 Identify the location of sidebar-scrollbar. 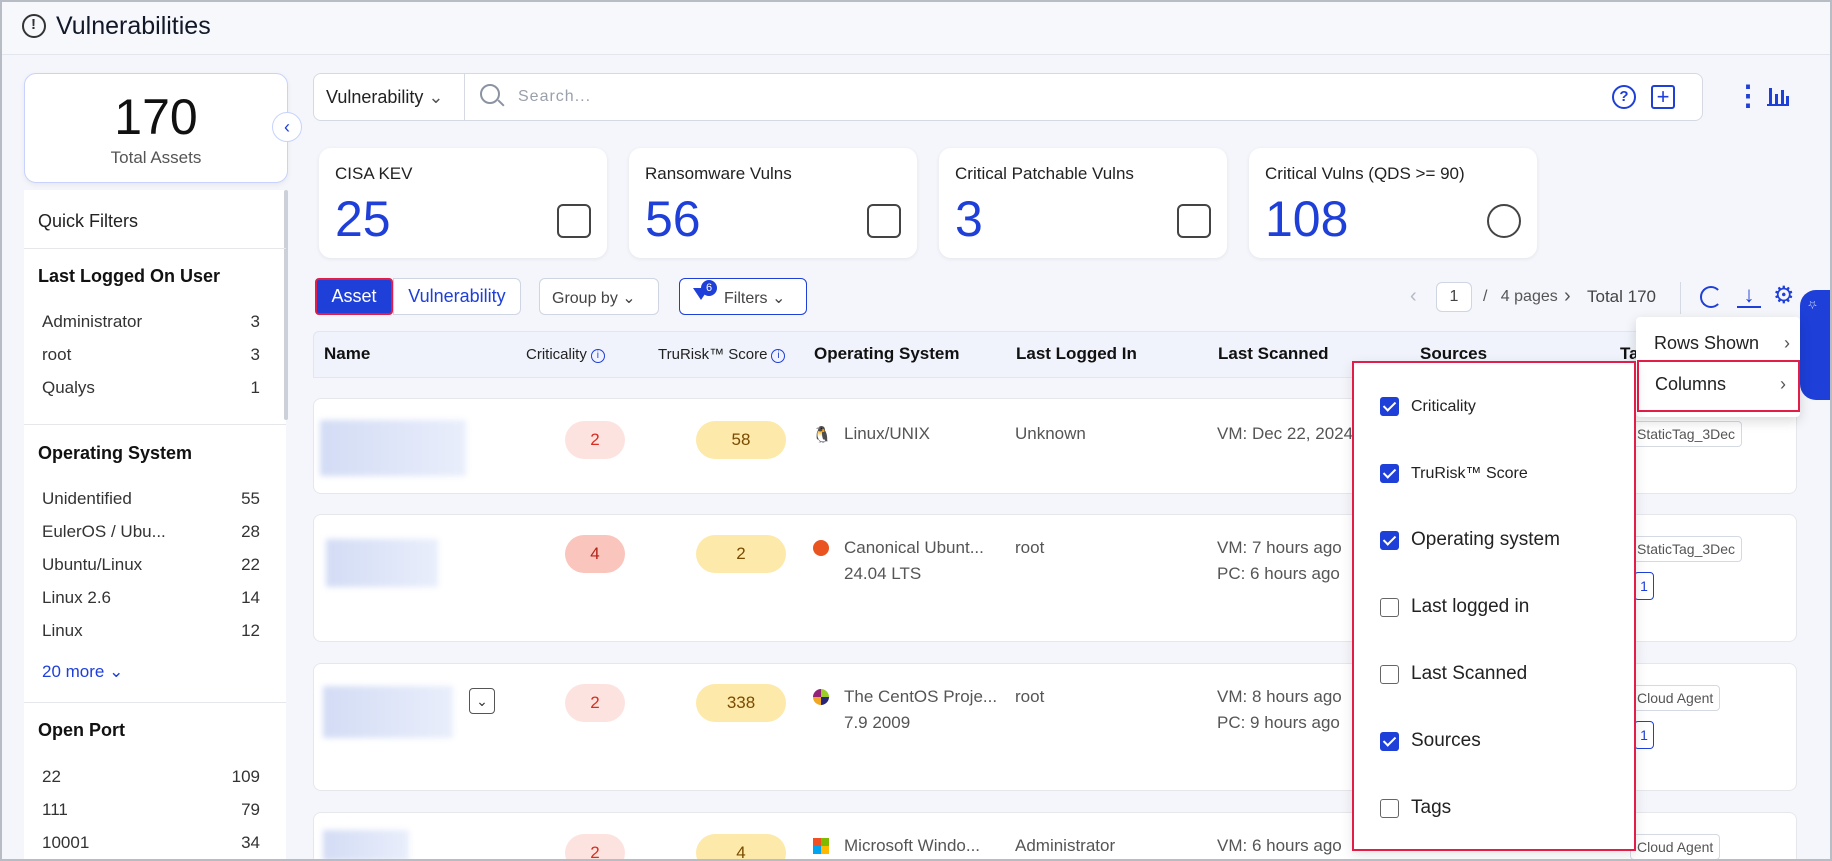
(286, 305).